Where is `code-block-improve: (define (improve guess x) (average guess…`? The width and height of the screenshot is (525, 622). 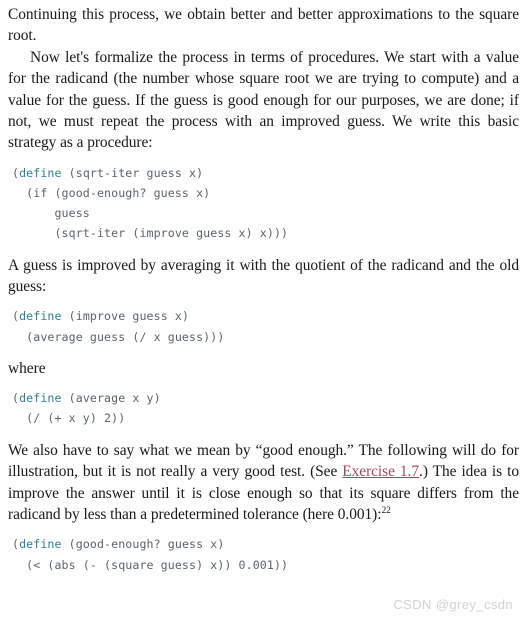 code-block-improve: (define (improve guess x) (average guess… is located at coordinates (263, 326).